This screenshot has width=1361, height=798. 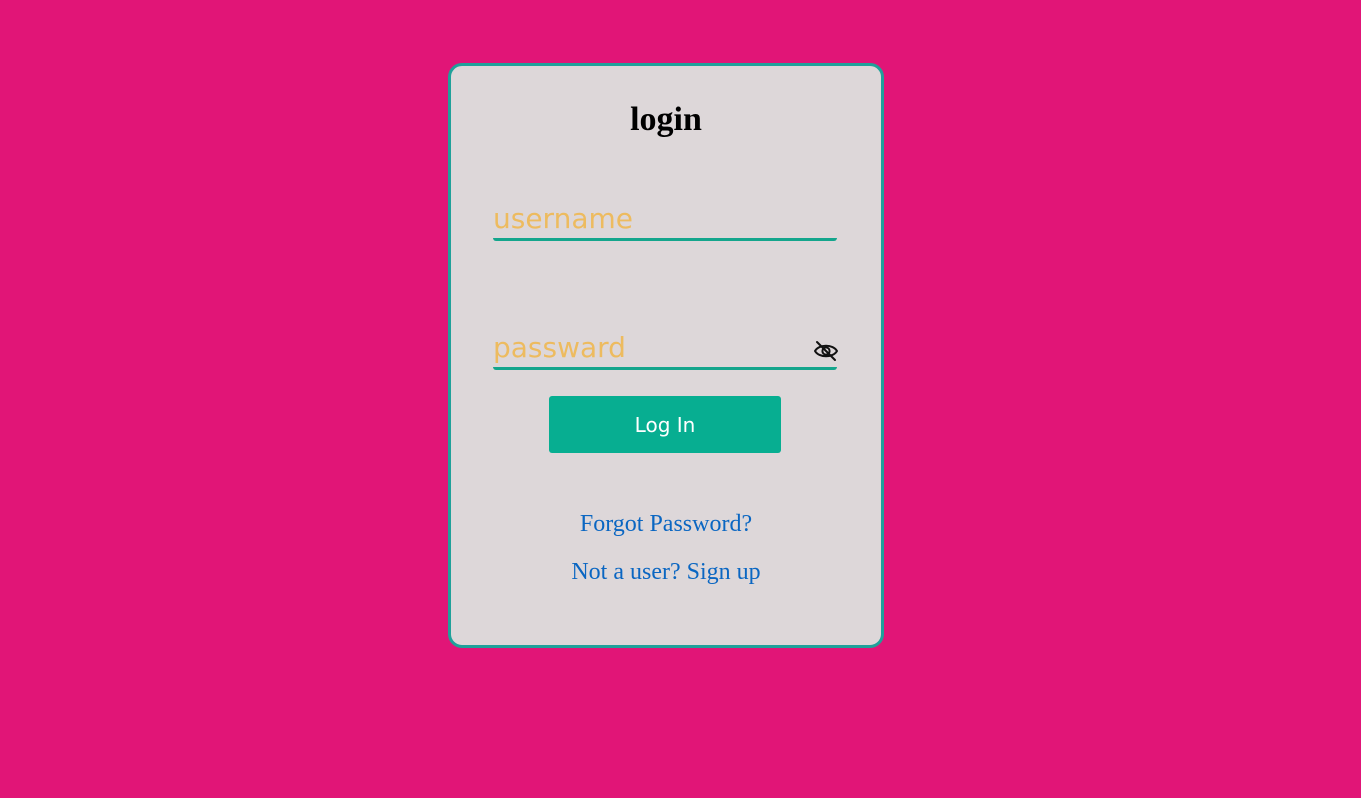 I want to click on signup-row: Not a user? Sign up, so click(x=666, y=572).